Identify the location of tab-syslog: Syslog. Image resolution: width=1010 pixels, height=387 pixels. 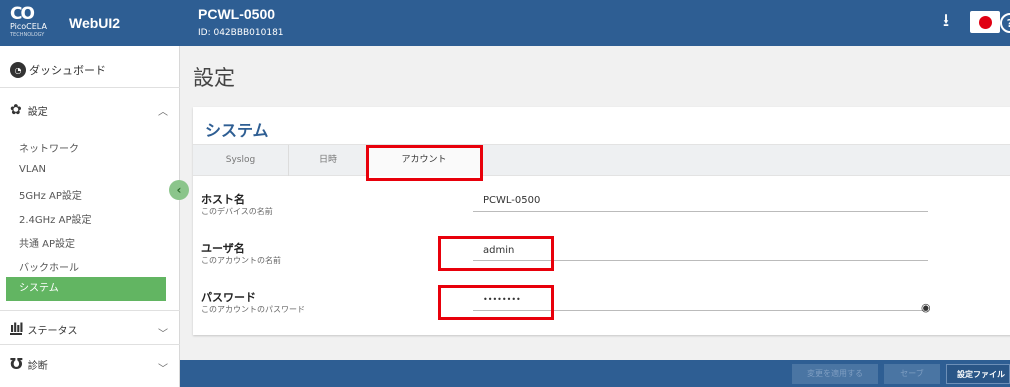
(241, 160).